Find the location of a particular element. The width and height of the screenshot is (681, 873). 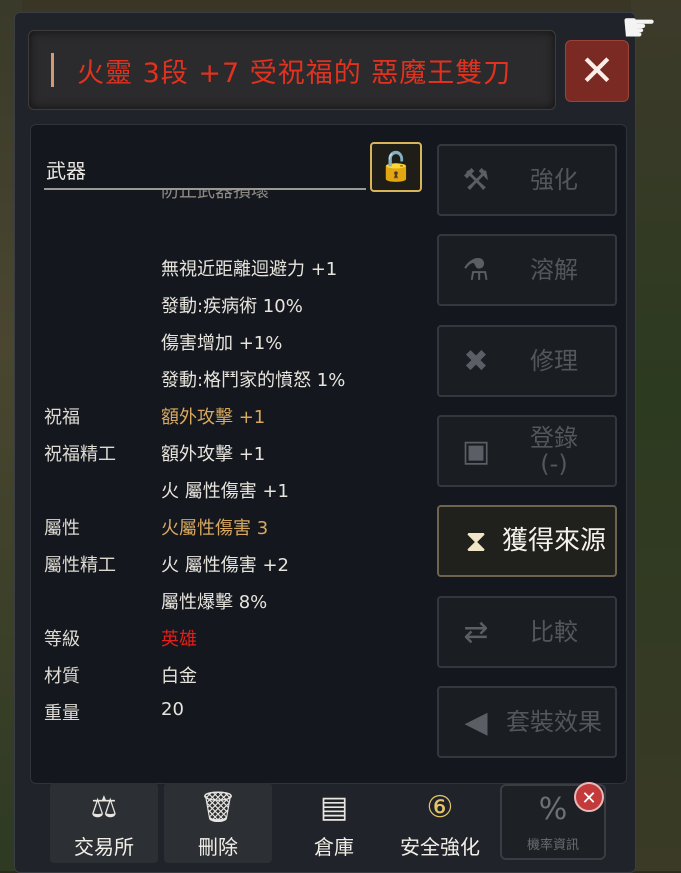

swap-icon: ⇄ is located at coordinates (476, 632).